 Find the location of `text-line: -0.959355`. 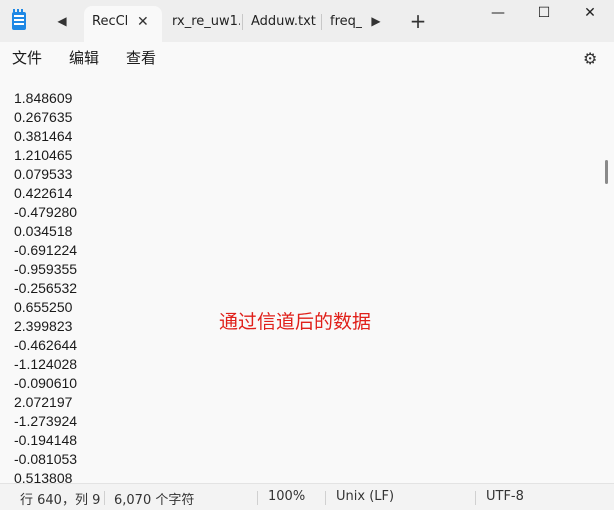

text-line: -0.959355 is located at coordinates (46, 269).